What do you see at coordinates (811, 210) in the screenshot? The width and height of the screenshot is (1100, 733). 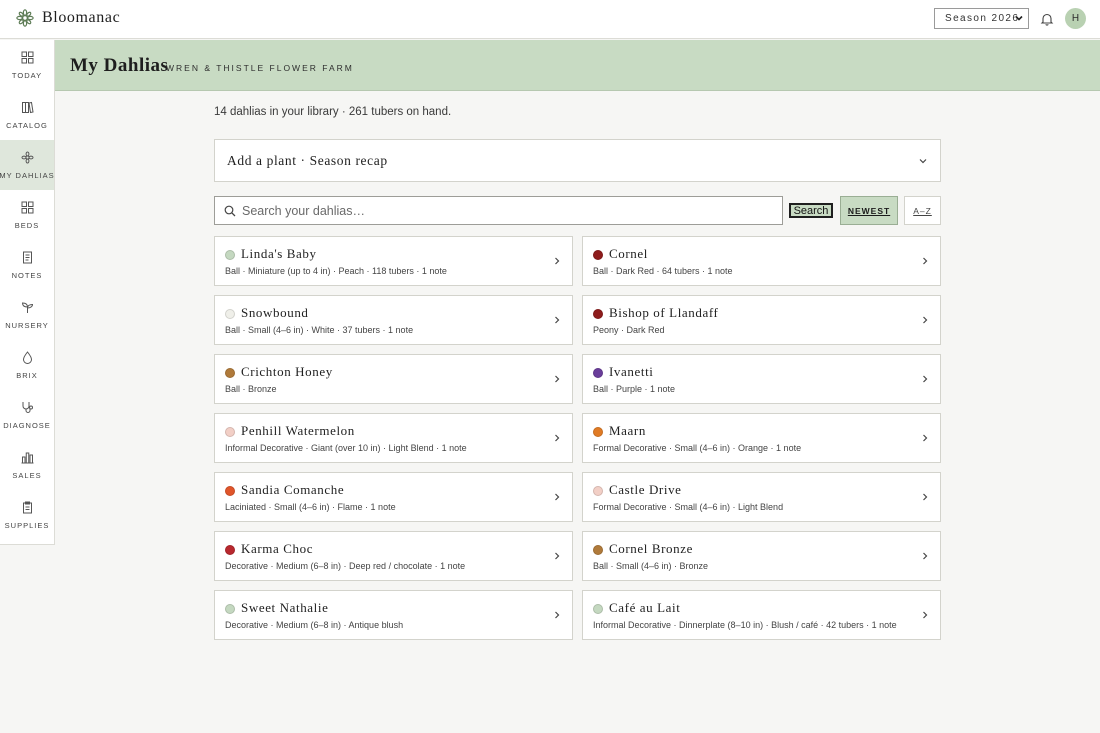 I see `search-button: Search` at bounding box center [811, 210].